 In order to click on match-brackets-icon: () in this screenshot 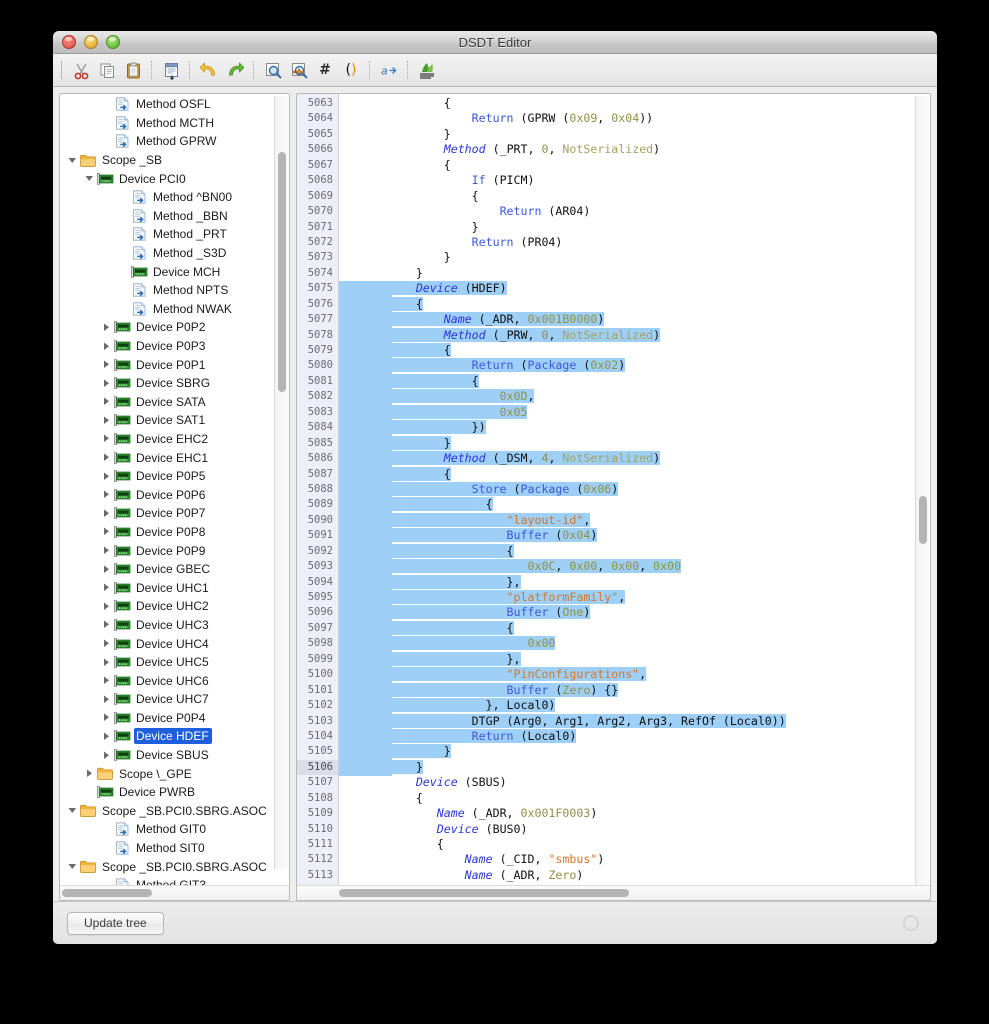, I will do `click(351, 70)`.